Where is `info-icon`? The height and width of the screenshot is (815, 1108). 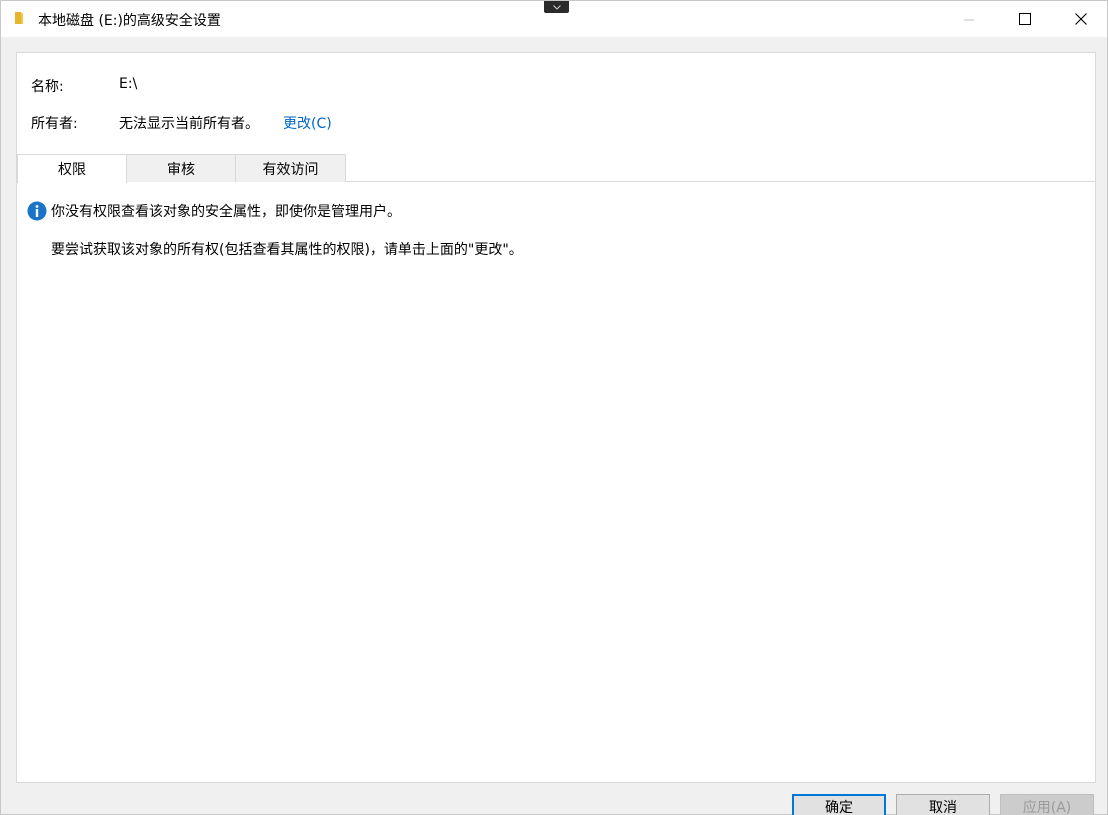
info-icon is located at coordinates (37, 211).